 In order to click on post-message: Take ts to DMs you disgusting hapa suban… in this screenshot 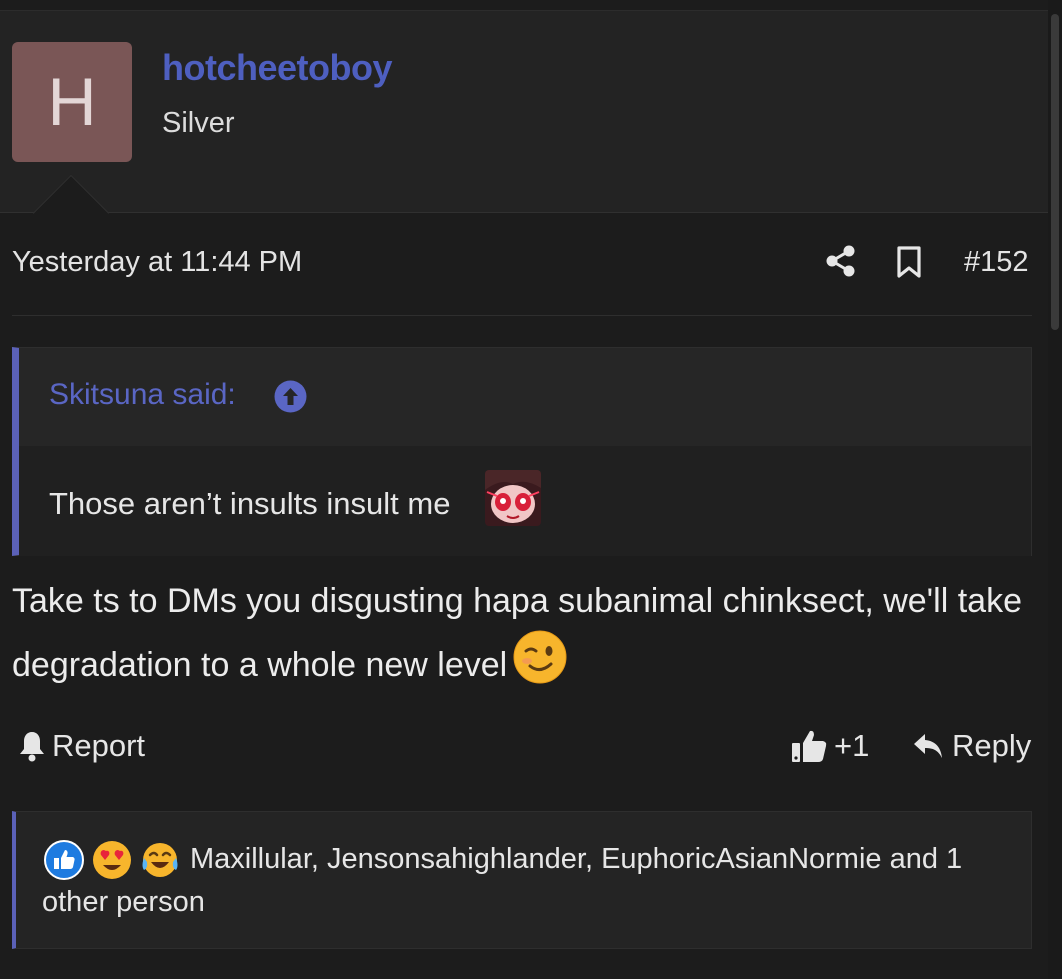, I will do `click(522, 633)`.